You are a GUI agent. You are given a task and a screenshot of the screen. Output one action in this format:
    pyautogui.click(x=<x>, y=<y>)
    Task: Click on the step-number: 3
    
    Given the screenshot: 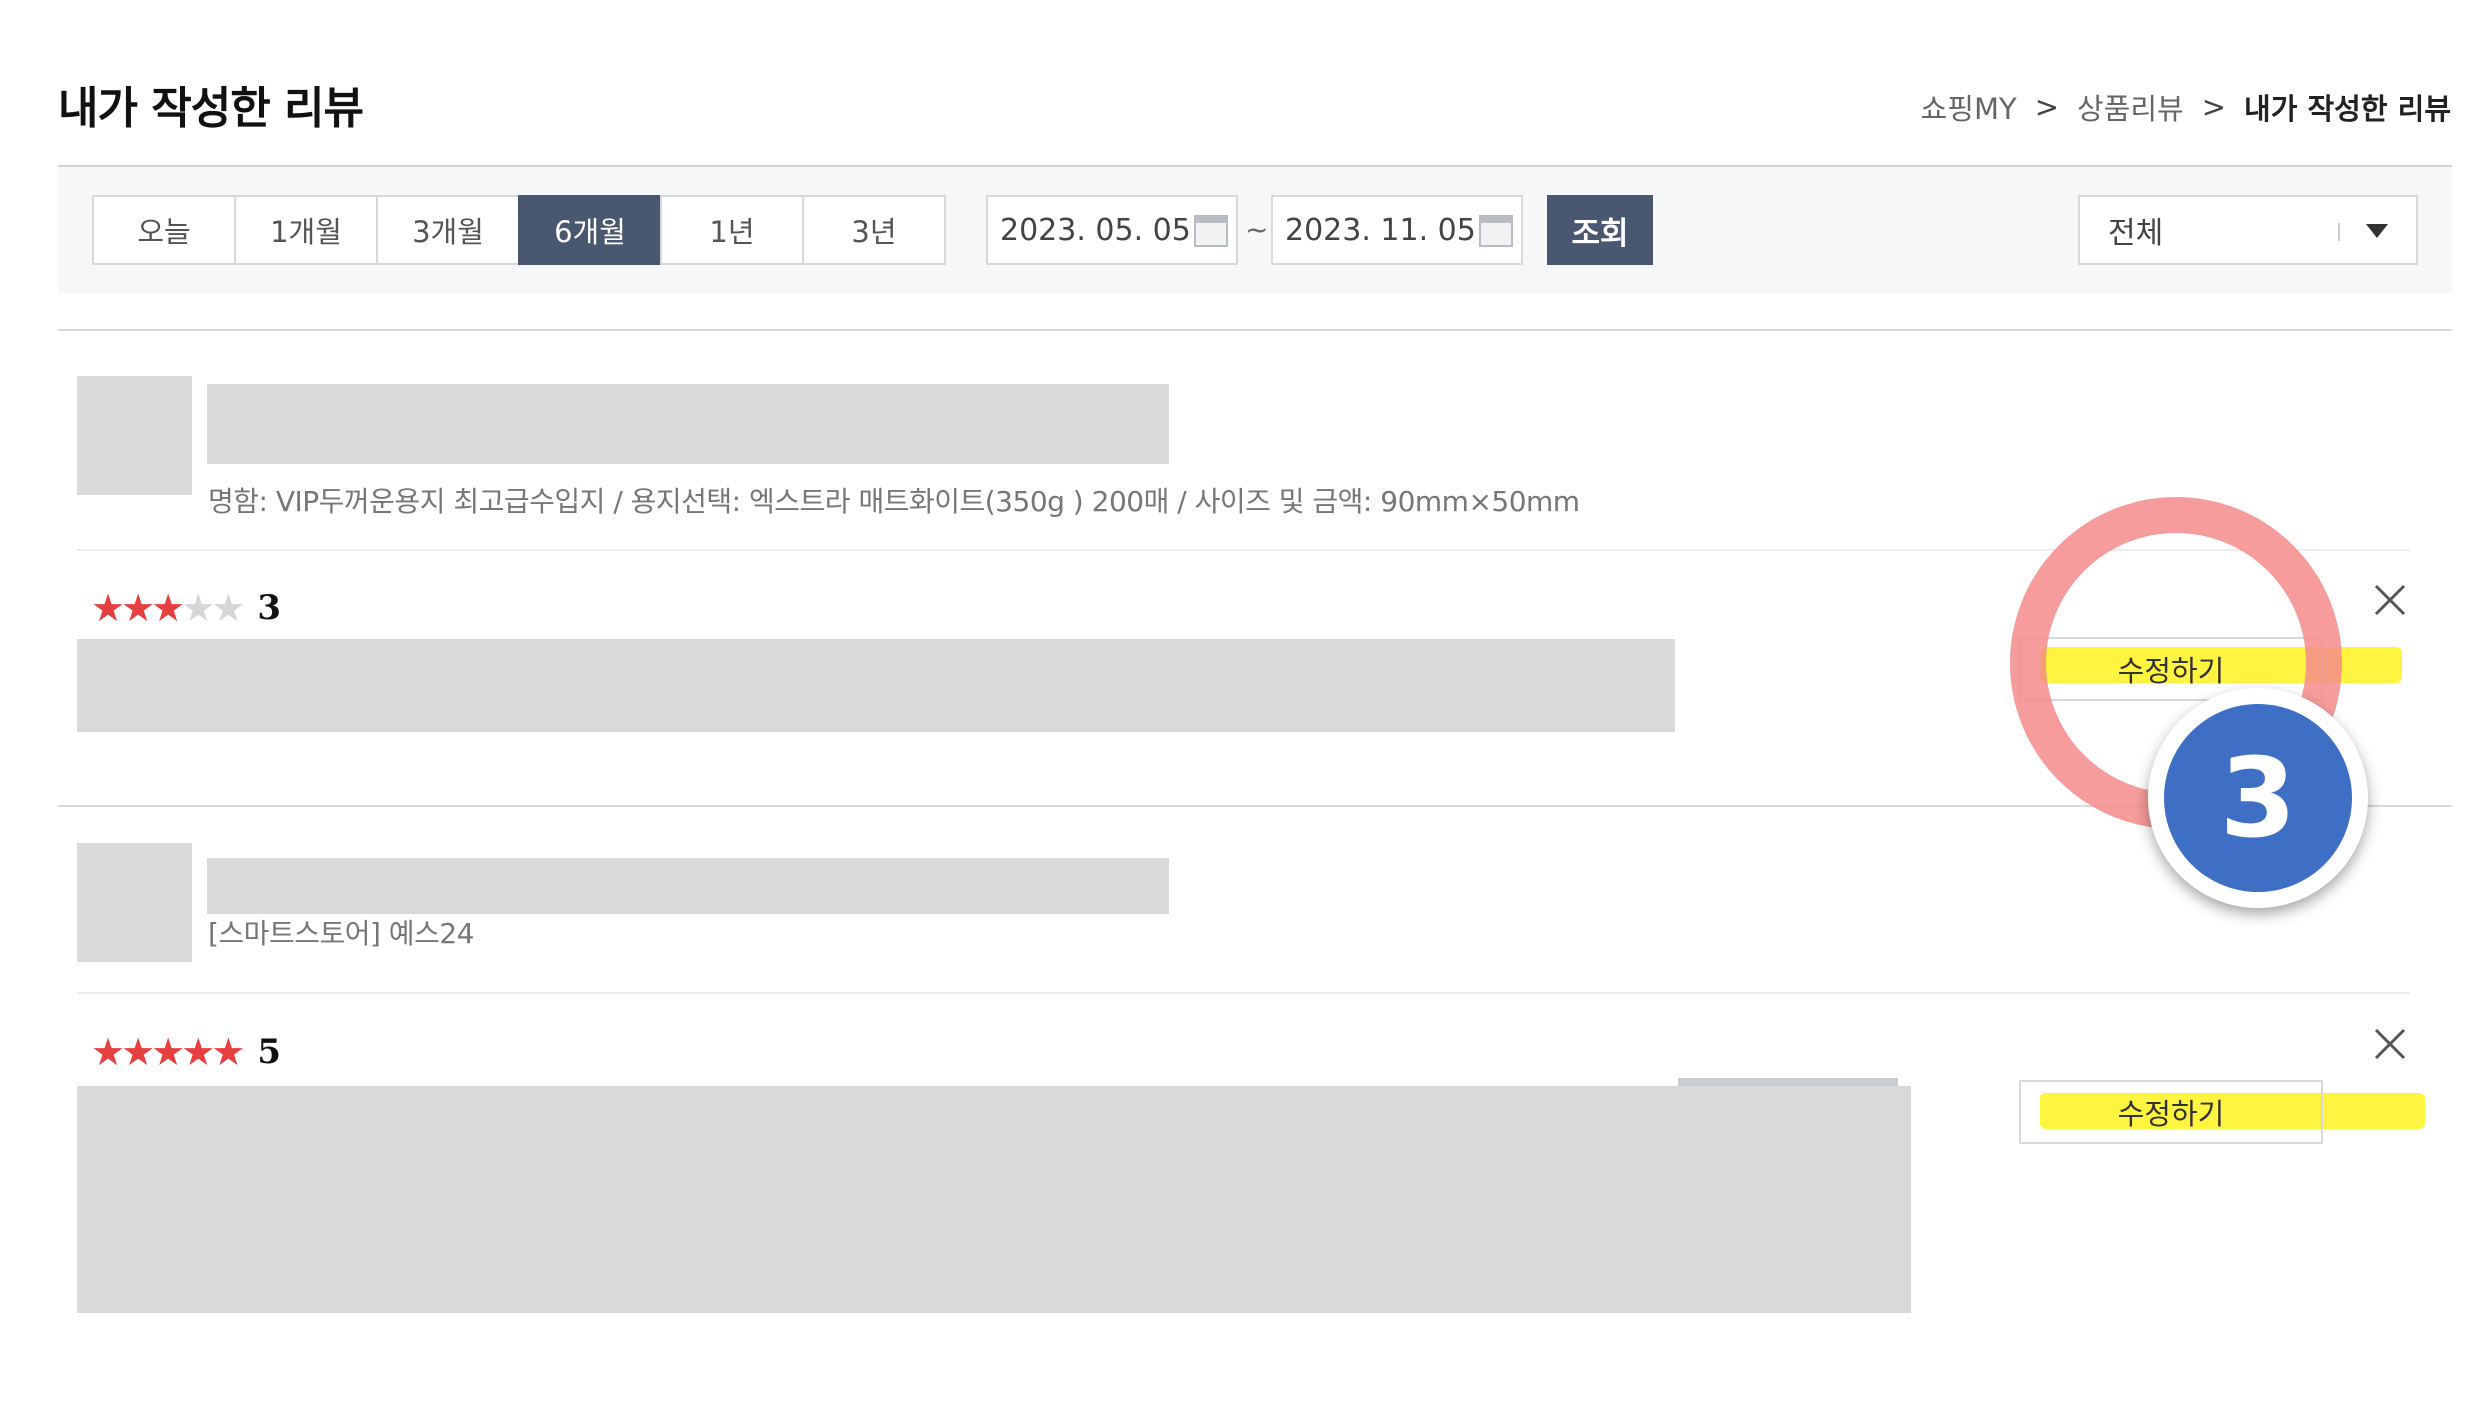 What is the action you would take?
    pyautogui.click(x=2258, y=798)
    